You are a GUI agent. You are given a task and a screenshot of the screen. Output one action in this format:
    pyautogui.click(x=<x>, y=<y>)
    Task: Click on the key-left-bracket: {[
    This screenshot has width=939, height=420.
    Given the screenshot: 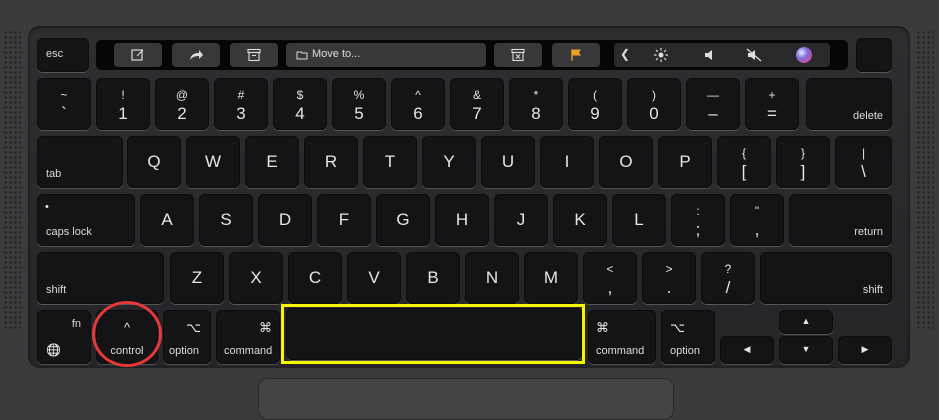 What is the action you would take?
    pyautogui.click(x=744, y=162)
    